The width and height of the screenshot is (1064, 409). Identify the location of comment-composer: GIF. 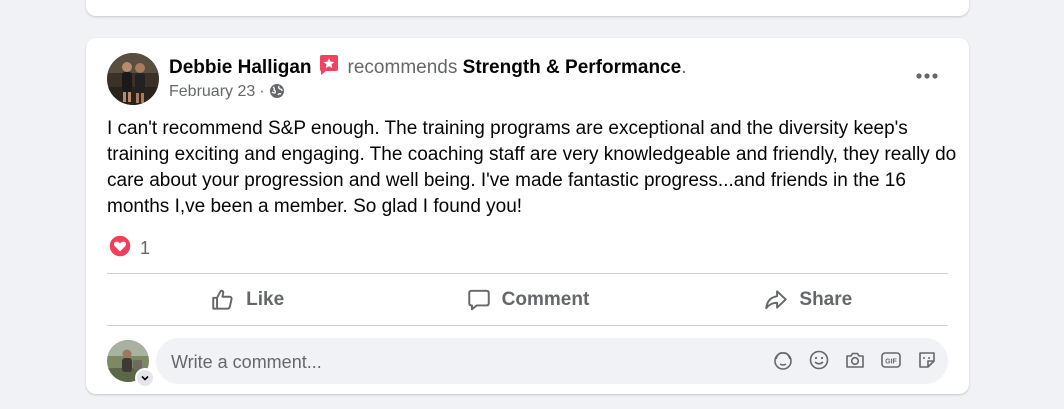
(552, 362).